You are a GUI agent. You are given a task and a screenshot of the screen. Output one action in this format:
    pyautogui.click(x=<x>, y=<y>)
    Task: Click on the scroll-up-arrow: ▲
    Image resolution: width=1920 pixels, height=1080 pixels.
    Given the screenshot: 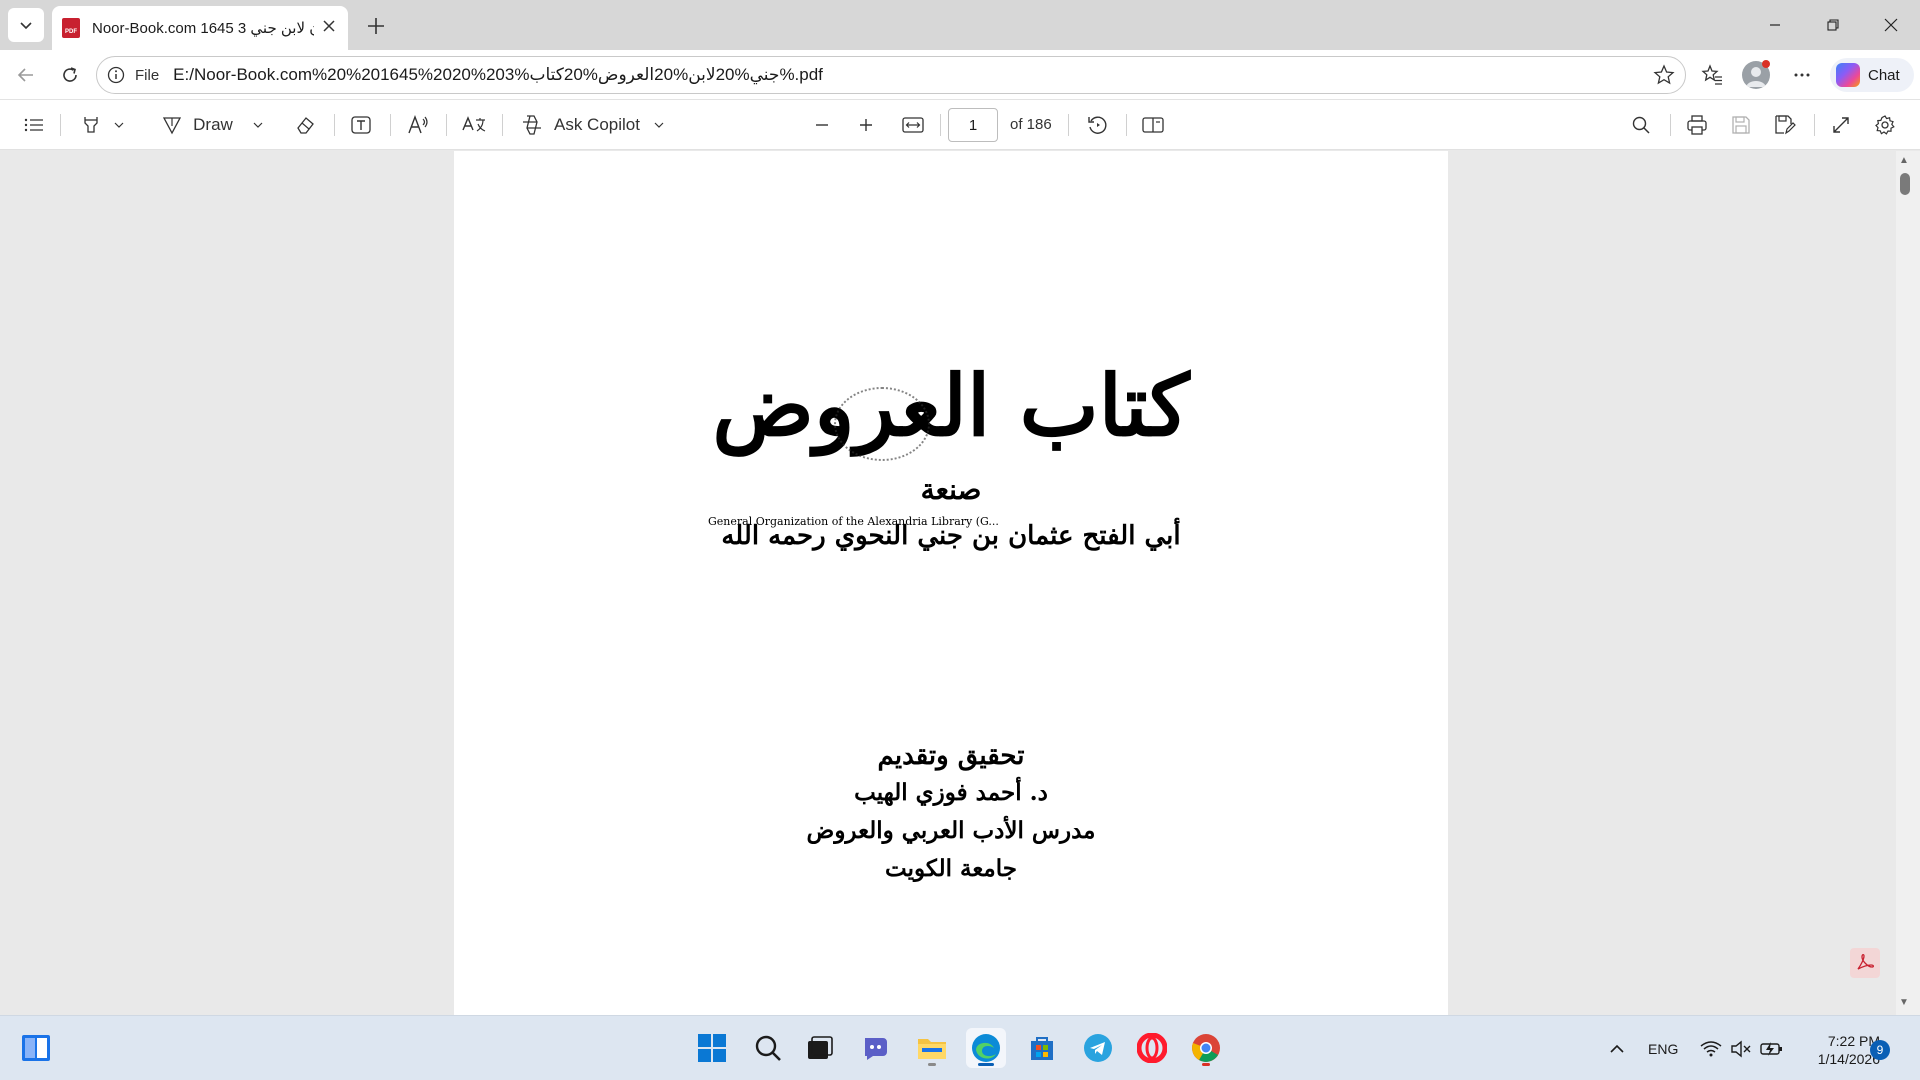 What is the action you would take?
    pyautogui.click(x=1904, y=160)
    